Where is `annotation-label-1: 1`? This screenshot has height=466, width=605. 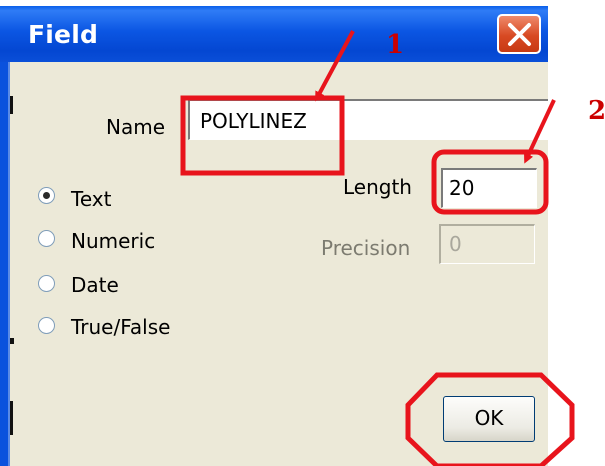 annotation-label-1: 1 is located at coordinates (395, 45).